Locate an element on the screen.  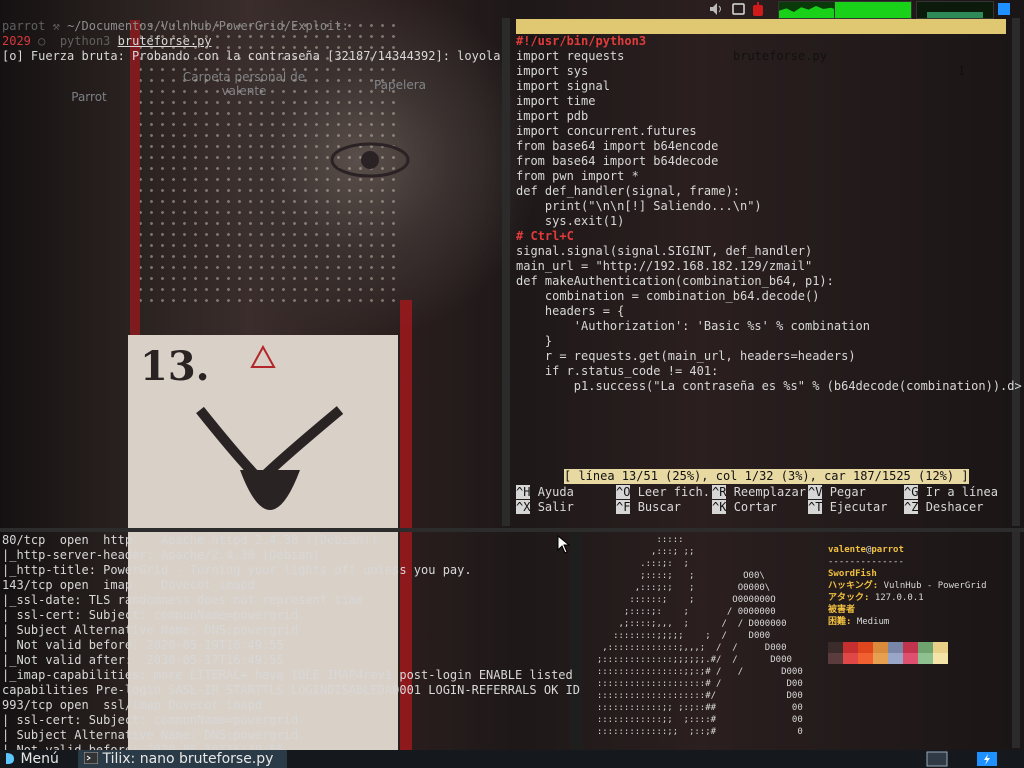
shortcut-key: ^H is located at coordinates (523, 492).